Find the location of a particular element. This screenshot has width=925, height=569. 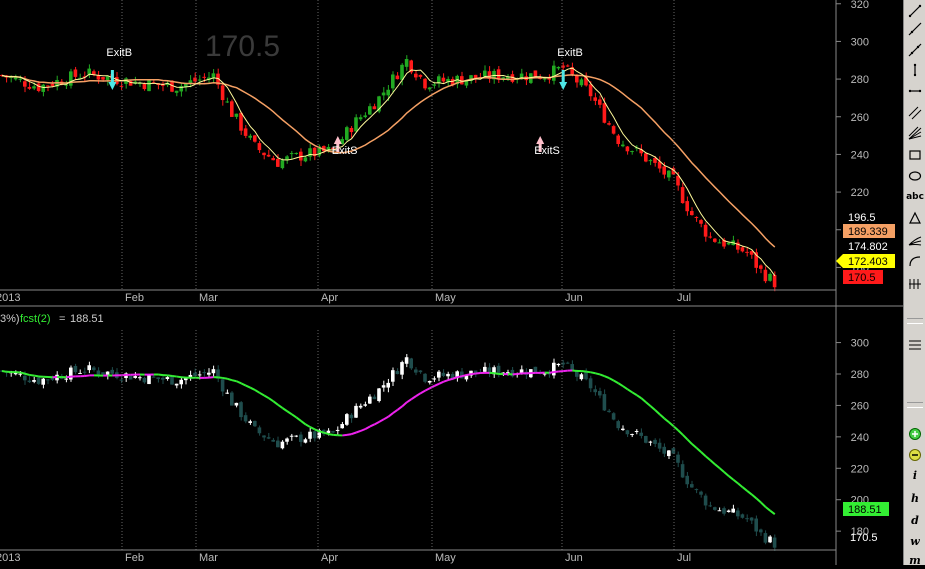

zoom-in-icon is located at coordinates (915, 434).